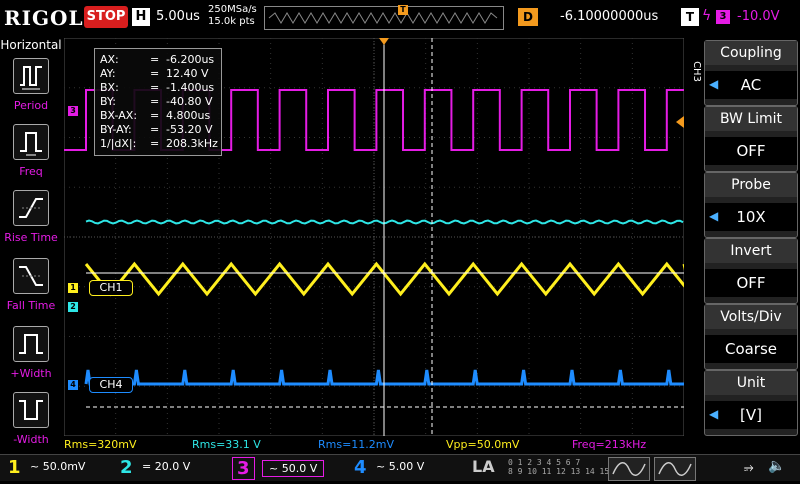  What do you see at coordinates (73, 288) in the screenshot?
I see `ch1-ground-marker: 1` at bounding box center [73, 288].